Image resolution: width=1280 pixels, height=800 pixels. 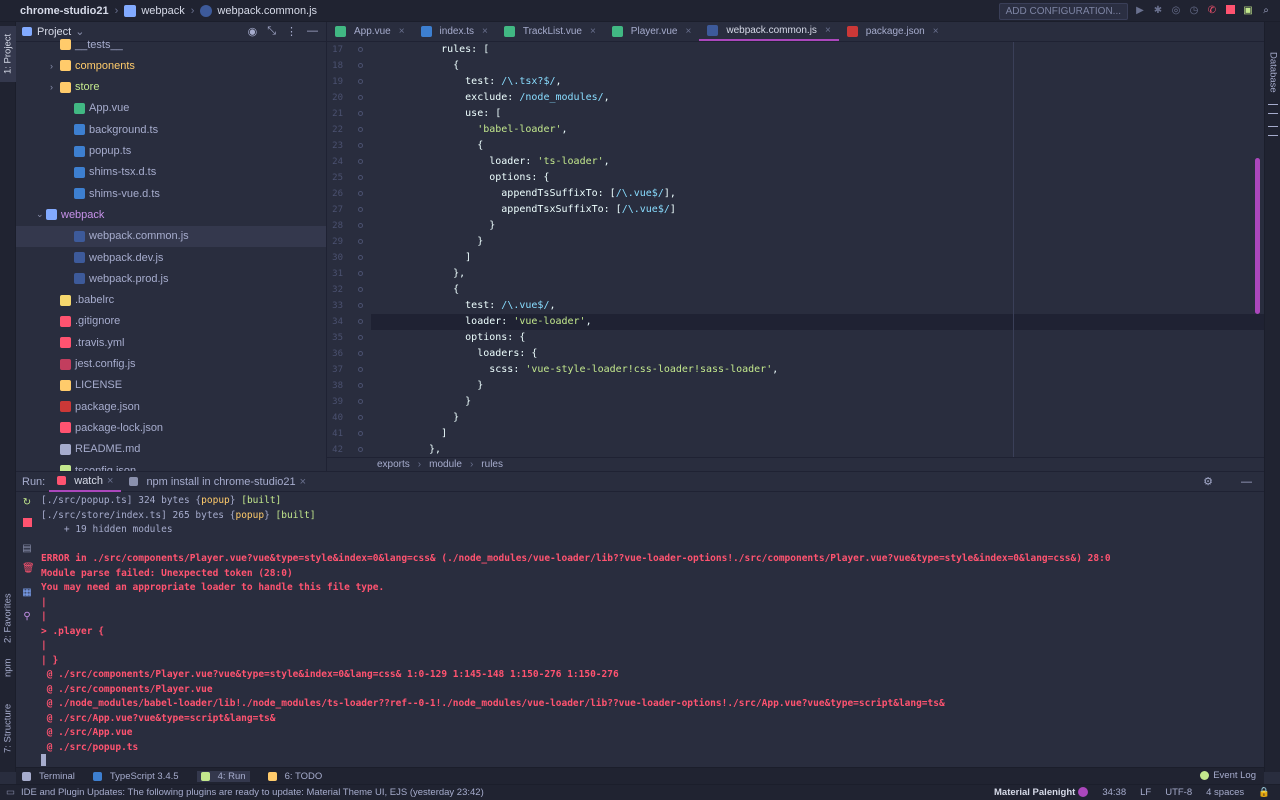 I want to click on terminal-toolbar-icon: ▣, so click(x=1248, y=11).